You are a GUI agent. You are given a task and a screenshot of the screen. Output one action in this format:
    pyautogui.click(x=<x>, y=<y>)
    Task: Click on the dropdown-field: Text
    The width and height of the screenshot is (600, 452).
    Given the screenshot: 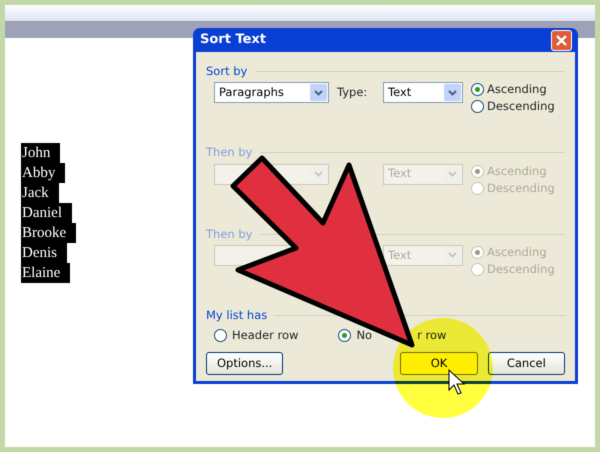 What is the action you would take?
    pyautogui.click(x=423, y=93)
    